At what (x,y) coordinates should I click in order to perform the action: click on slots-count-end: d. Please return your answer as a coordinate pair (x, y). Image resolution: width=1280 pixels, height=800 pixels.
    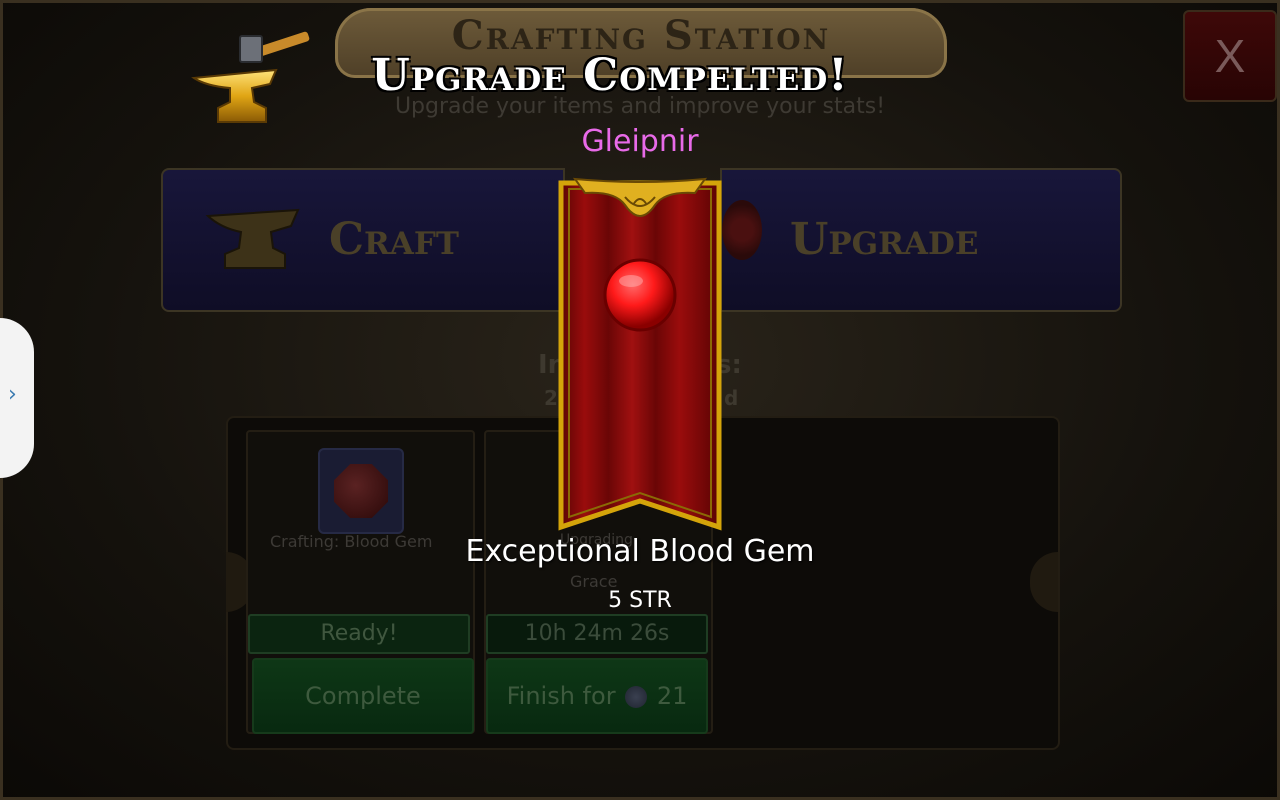
    Looking at the image, I should click on (731, 398).